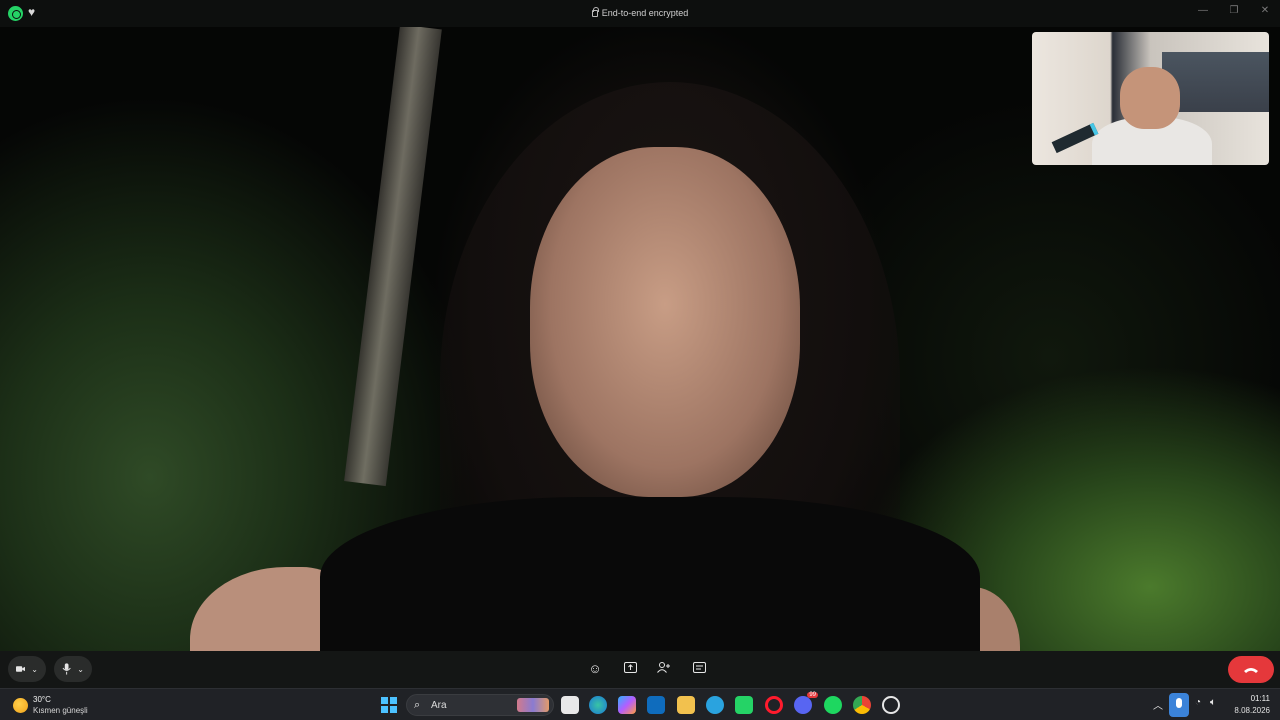  Describe the element at coordinates (480, 705) in the screenshot. I see `taskbar-search: ⌕ Ara` at that location.